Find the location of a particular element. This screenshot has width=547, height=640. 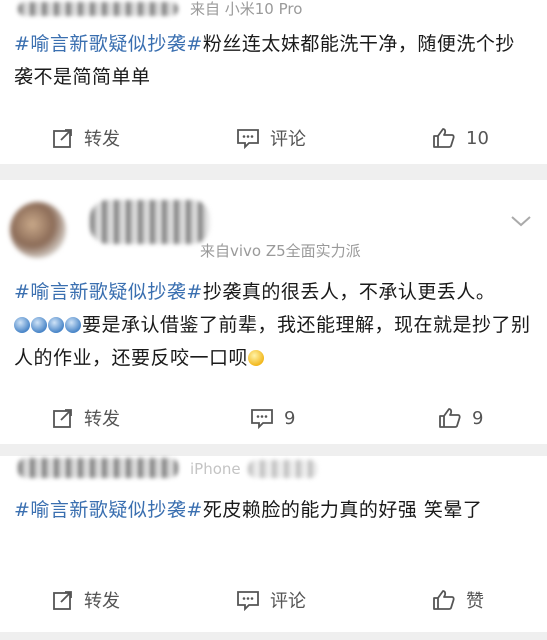

blurred-device-suffix is located at coordinates (283, 469).